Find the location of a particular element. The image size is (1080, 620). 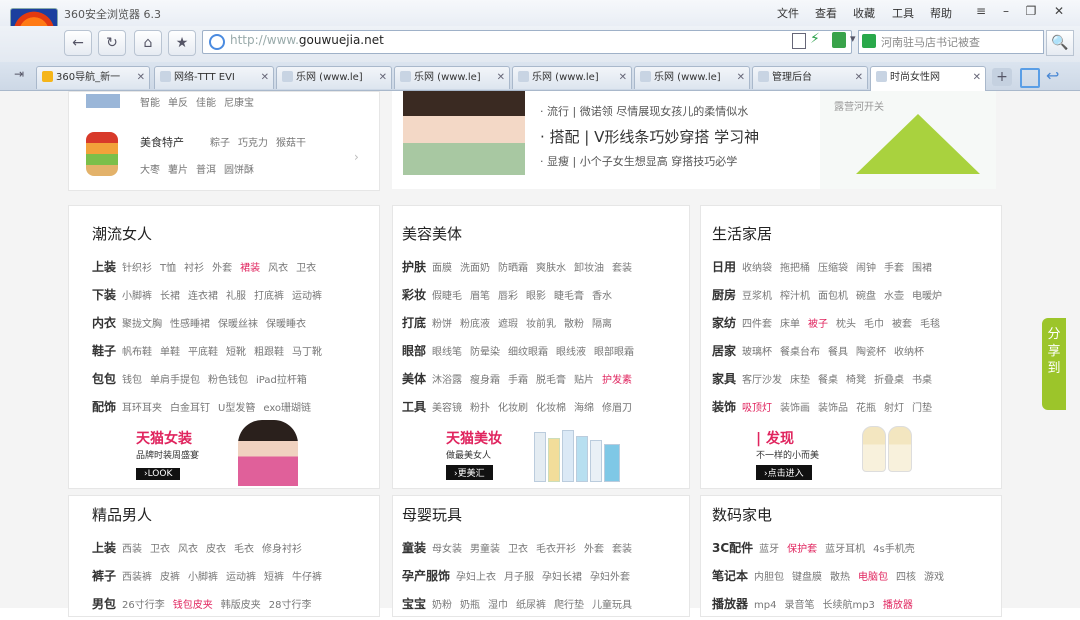

category-link: T恤 is located at coordinates (168, 268).